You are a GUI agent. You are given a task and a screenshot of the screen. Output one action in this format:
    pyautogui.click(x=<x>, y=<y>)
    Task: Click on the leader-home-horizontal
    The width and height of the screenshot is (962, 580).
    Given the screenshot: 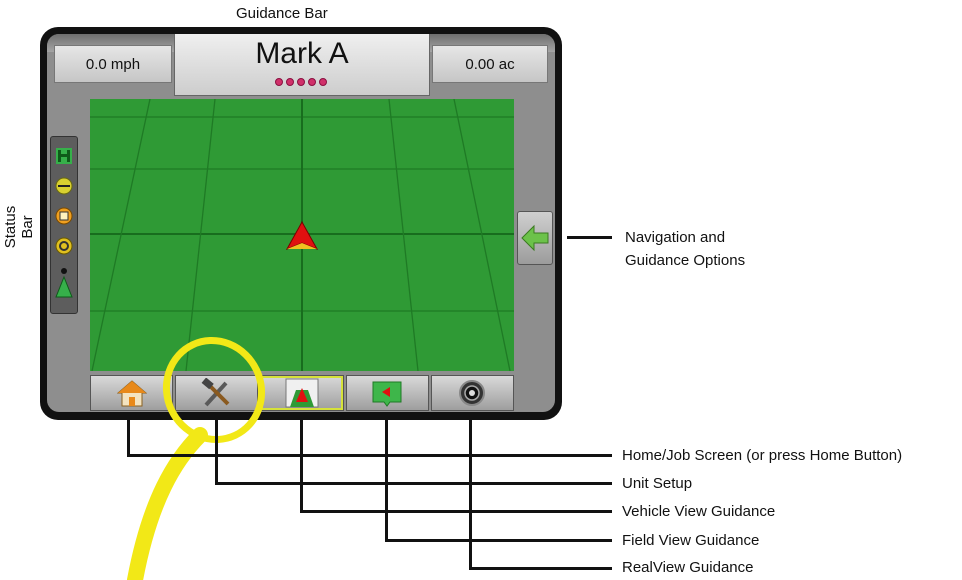 What is the action you would take?
    pyautogui.click(x=369, y=455)
    